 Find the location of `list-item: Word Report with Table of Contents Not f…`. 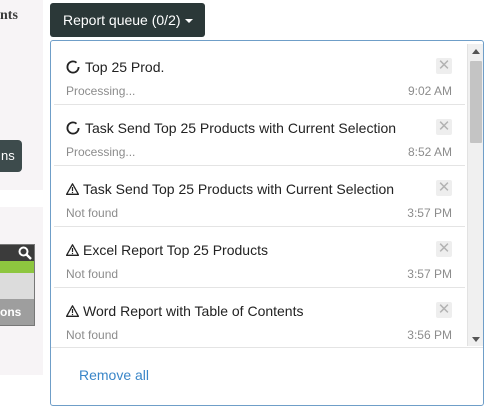

list-item: Word Report with Table of Contents Not f… is located at coordinates (259, 317).